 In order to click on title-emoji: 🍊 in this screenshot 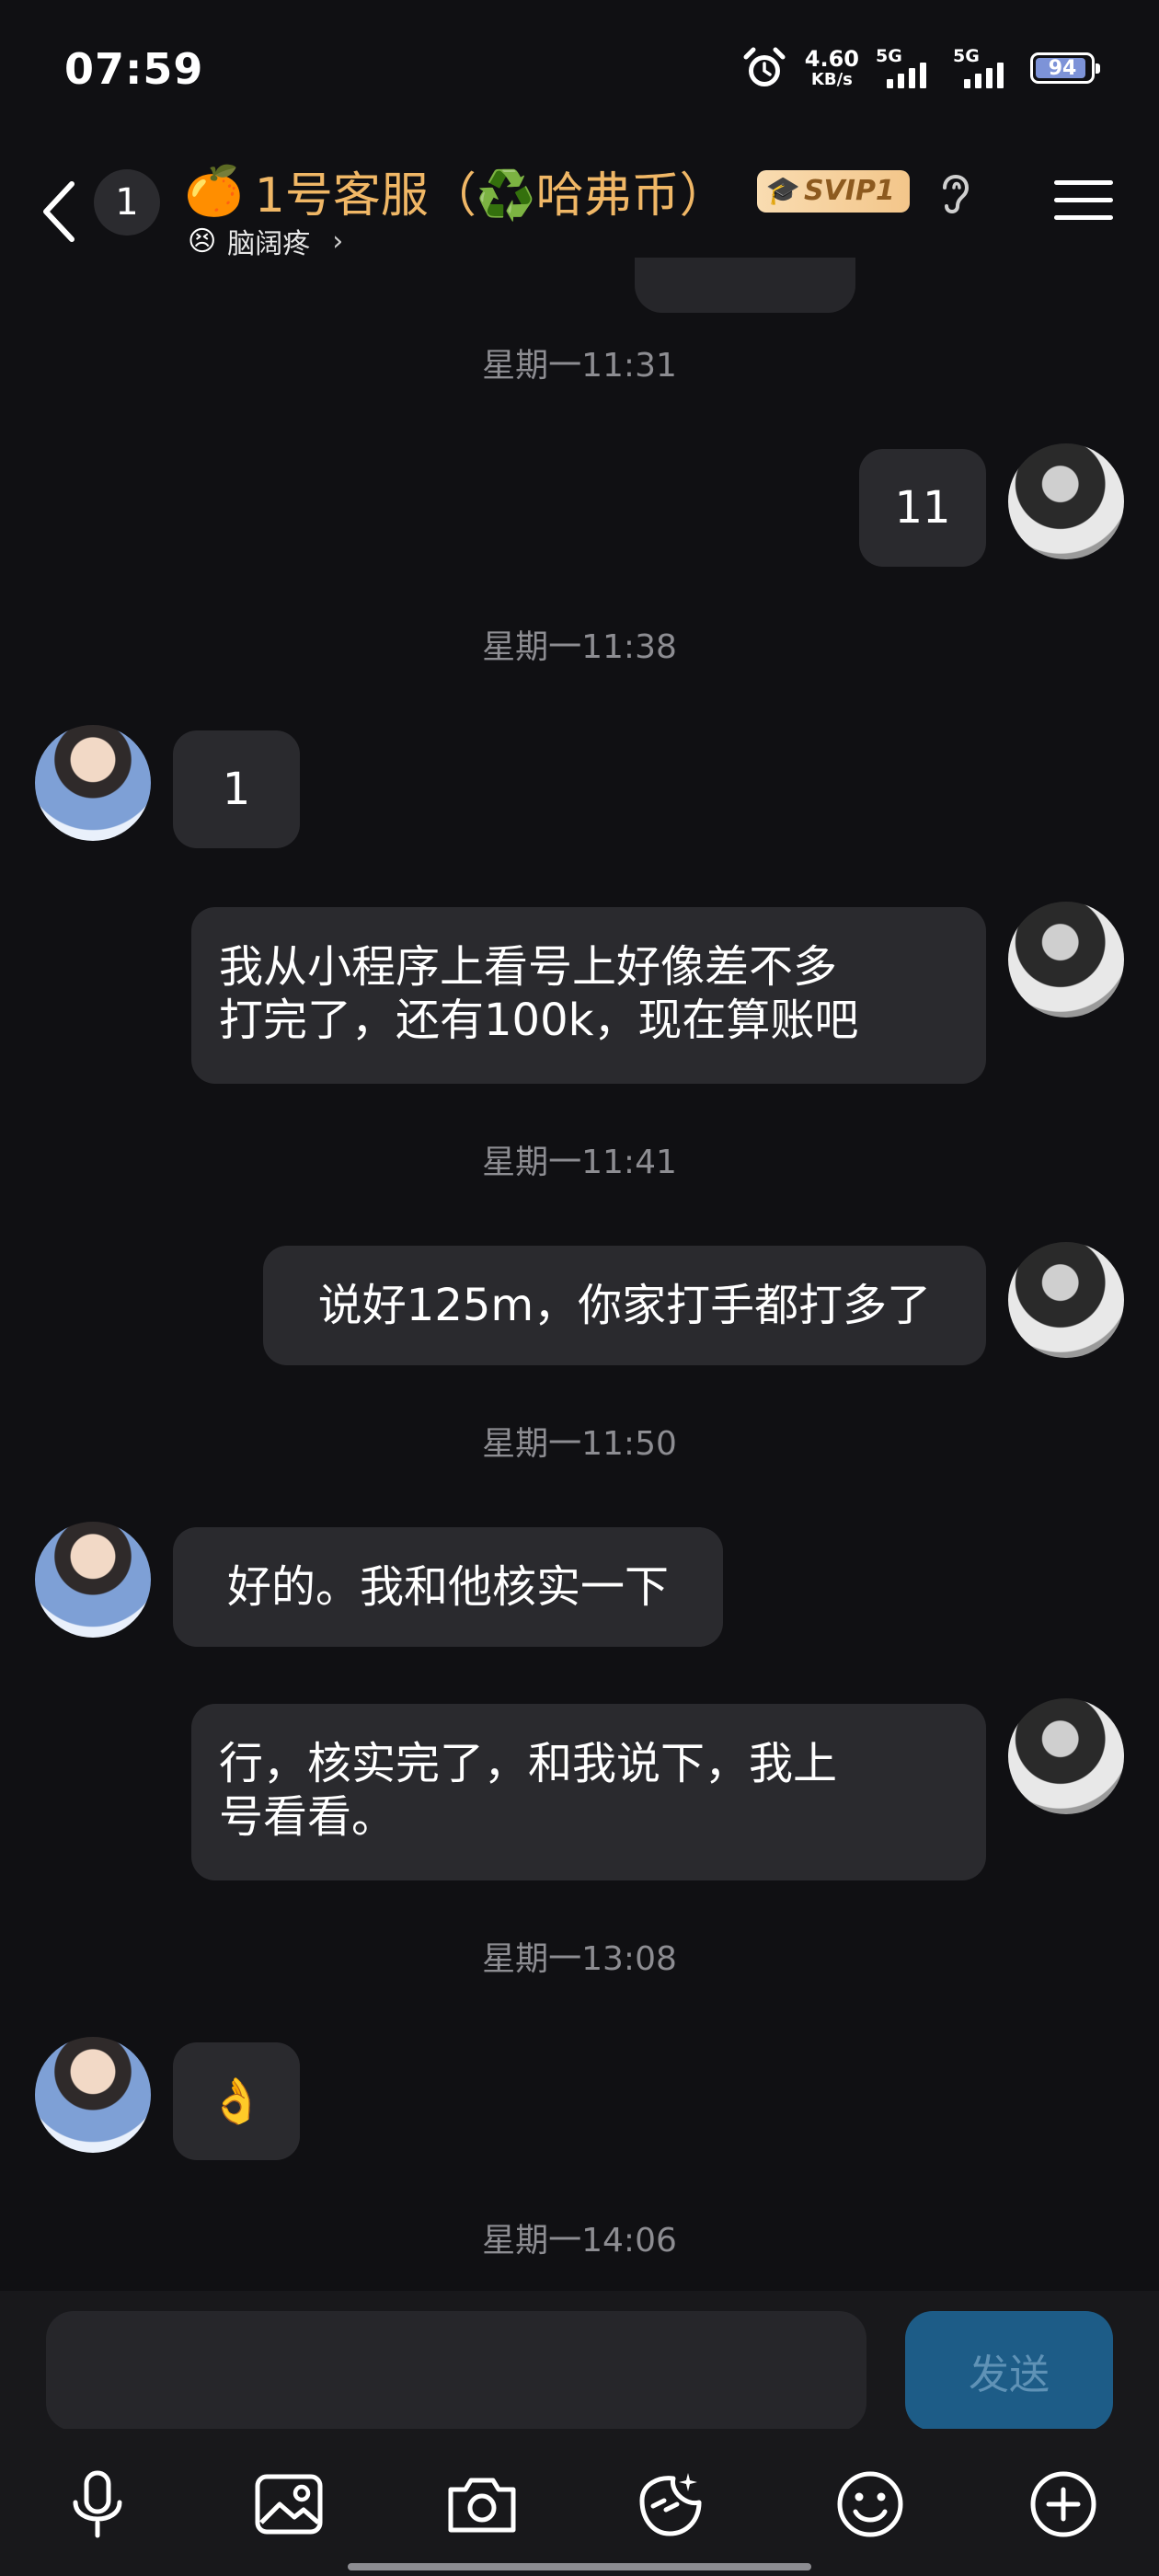, I will do `click(214, 191)`.